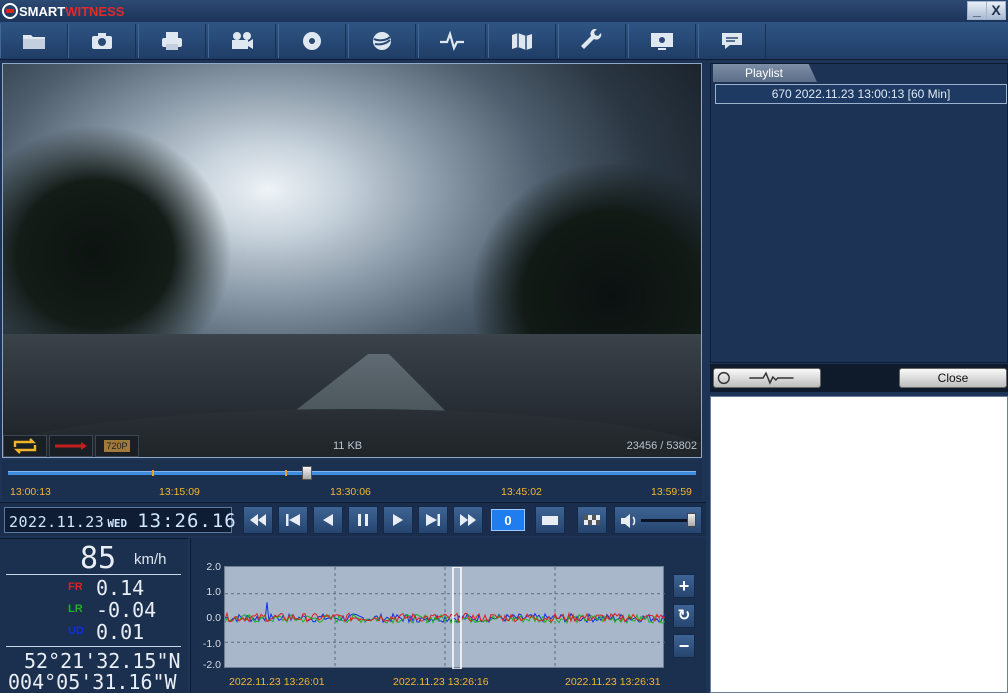 The width and height of the screenshot is (1008, 693). I want to click on direction-button, so click(71, 446).